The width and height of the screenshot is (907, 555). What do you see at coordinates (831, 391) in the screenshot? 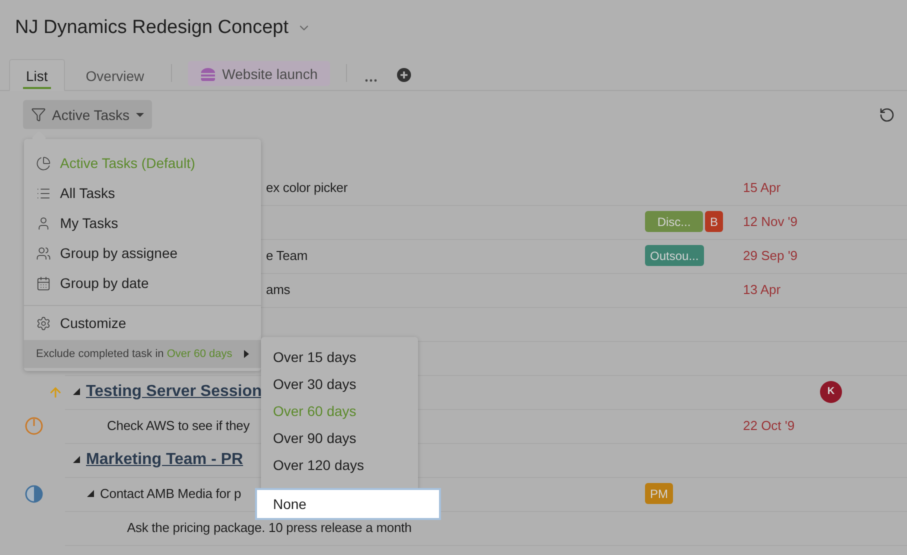
I see `assignee-avatar: K` at bounding box center [831, 391].